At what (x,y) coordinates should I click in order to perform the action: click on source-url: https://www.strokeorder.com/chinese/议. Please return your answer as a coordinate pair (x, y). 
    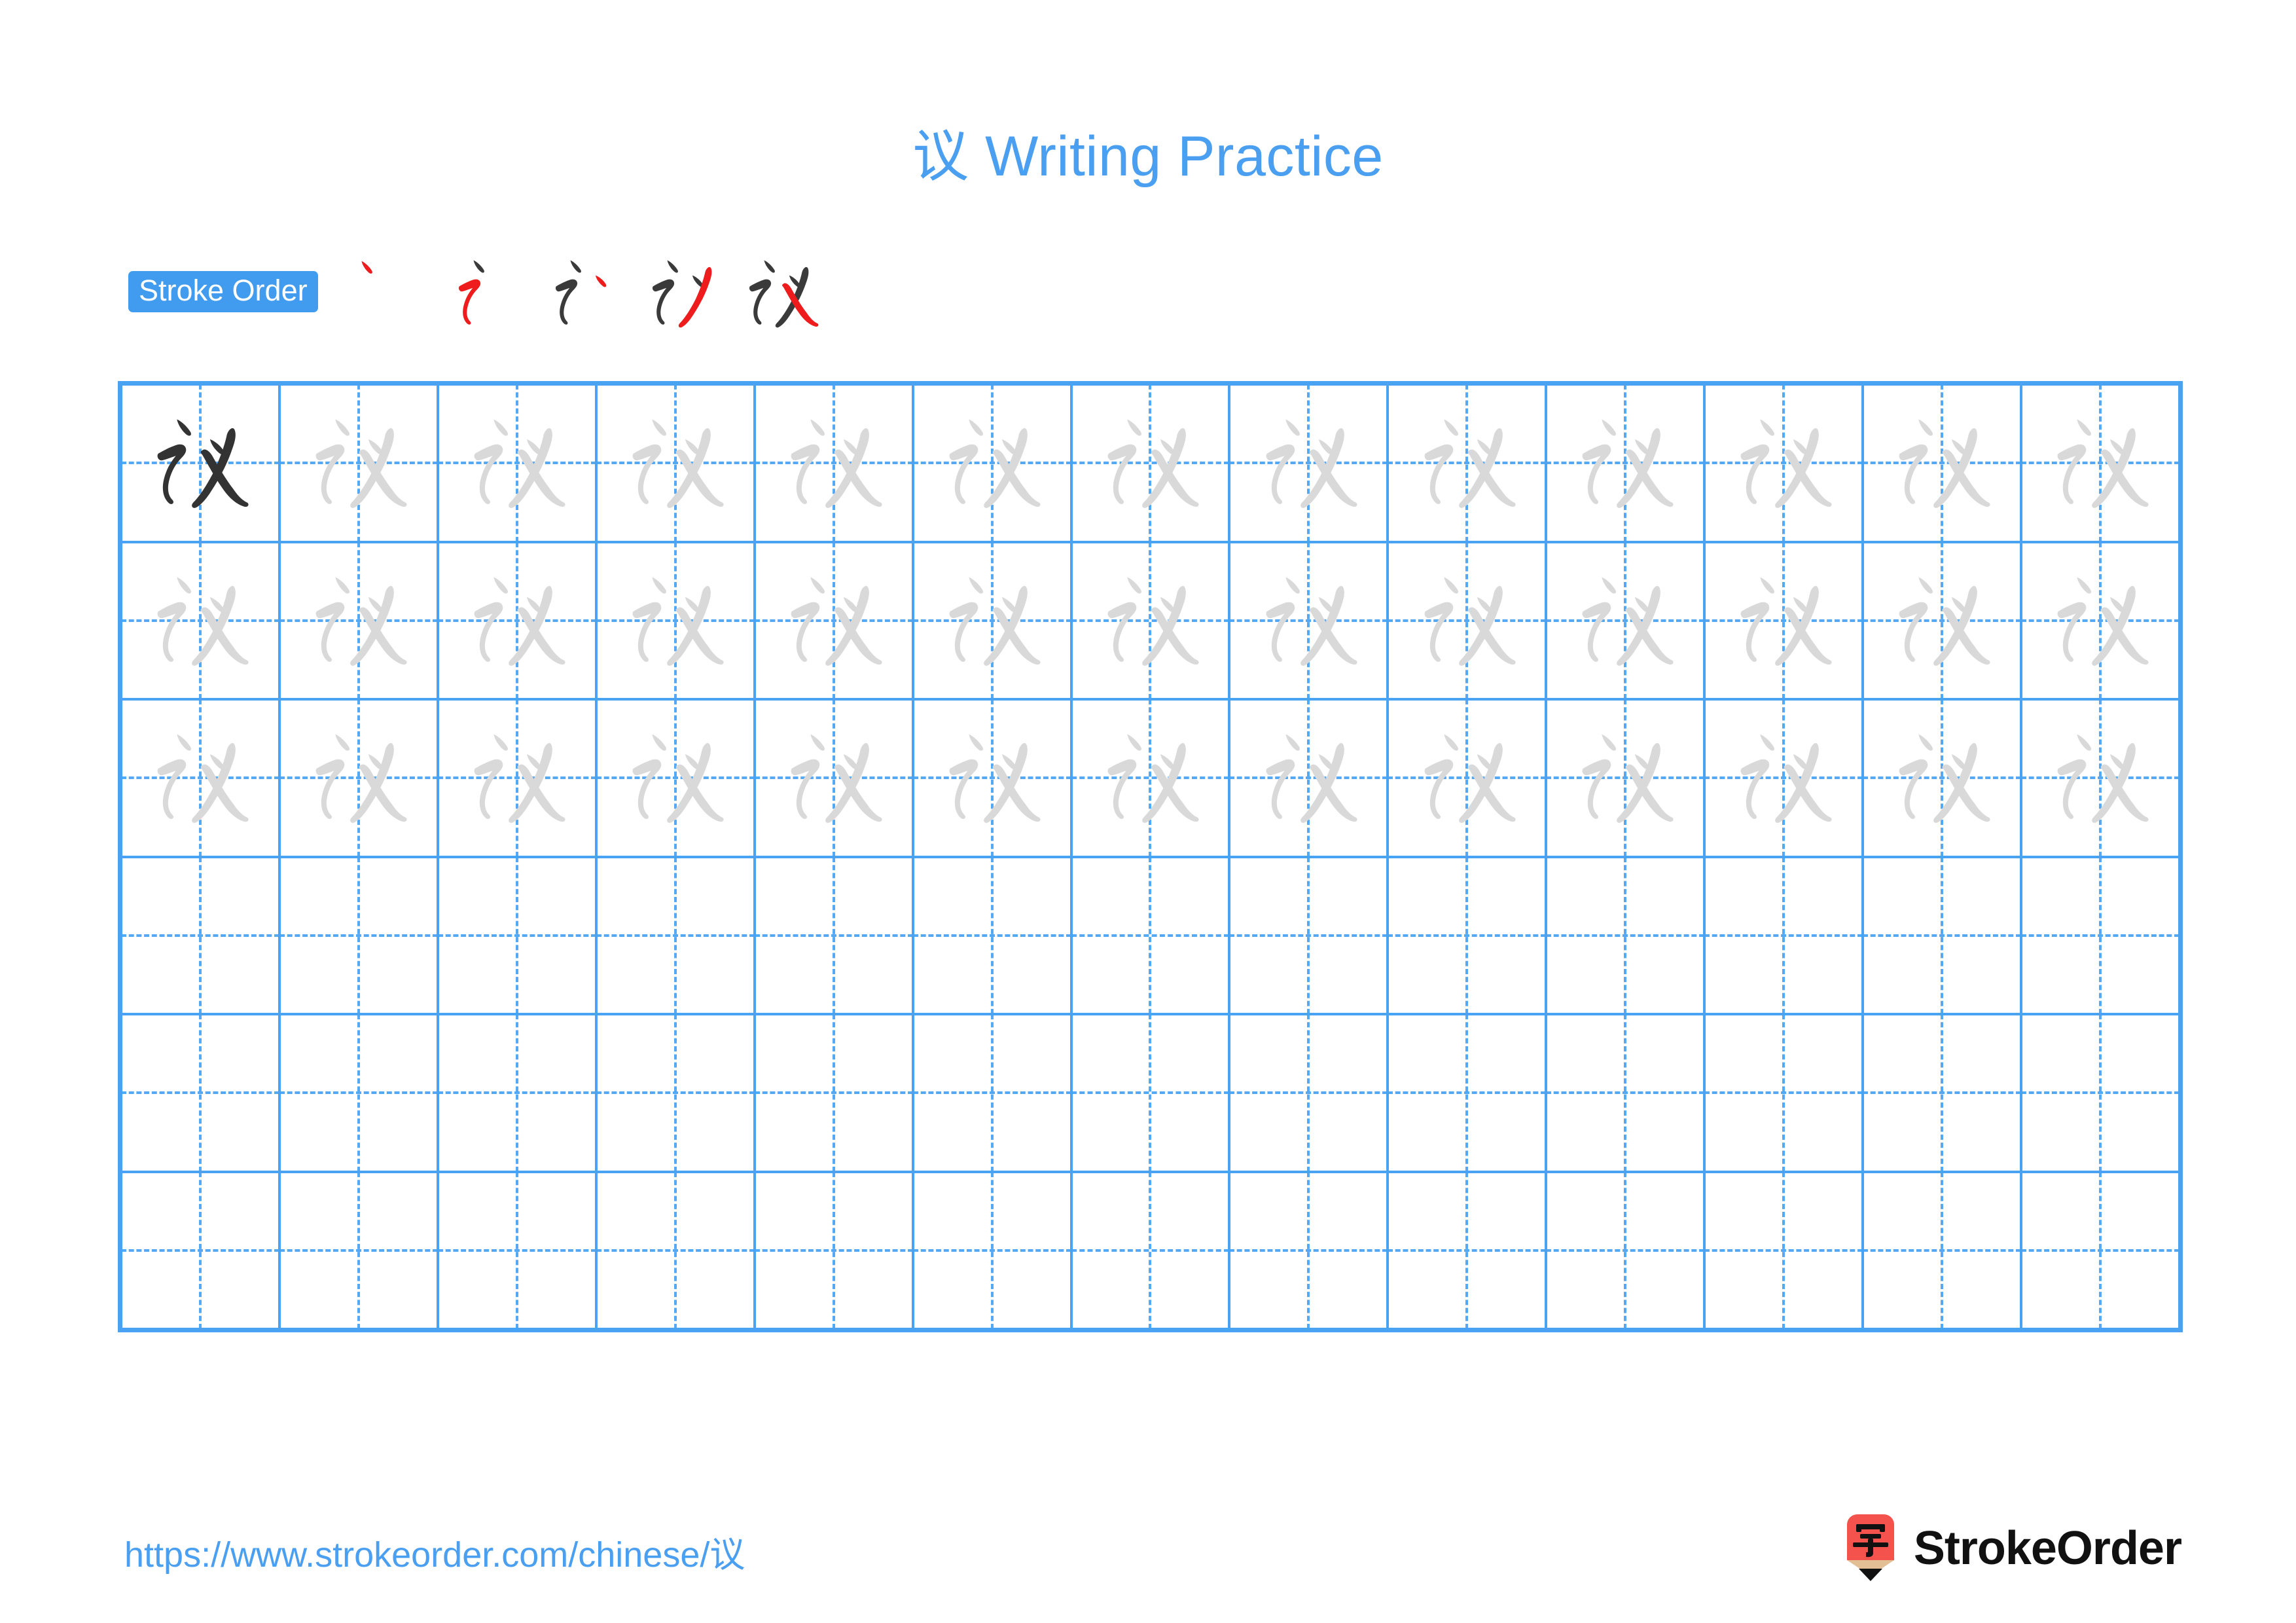
    Looking at the image, I should click on (434, 1551).